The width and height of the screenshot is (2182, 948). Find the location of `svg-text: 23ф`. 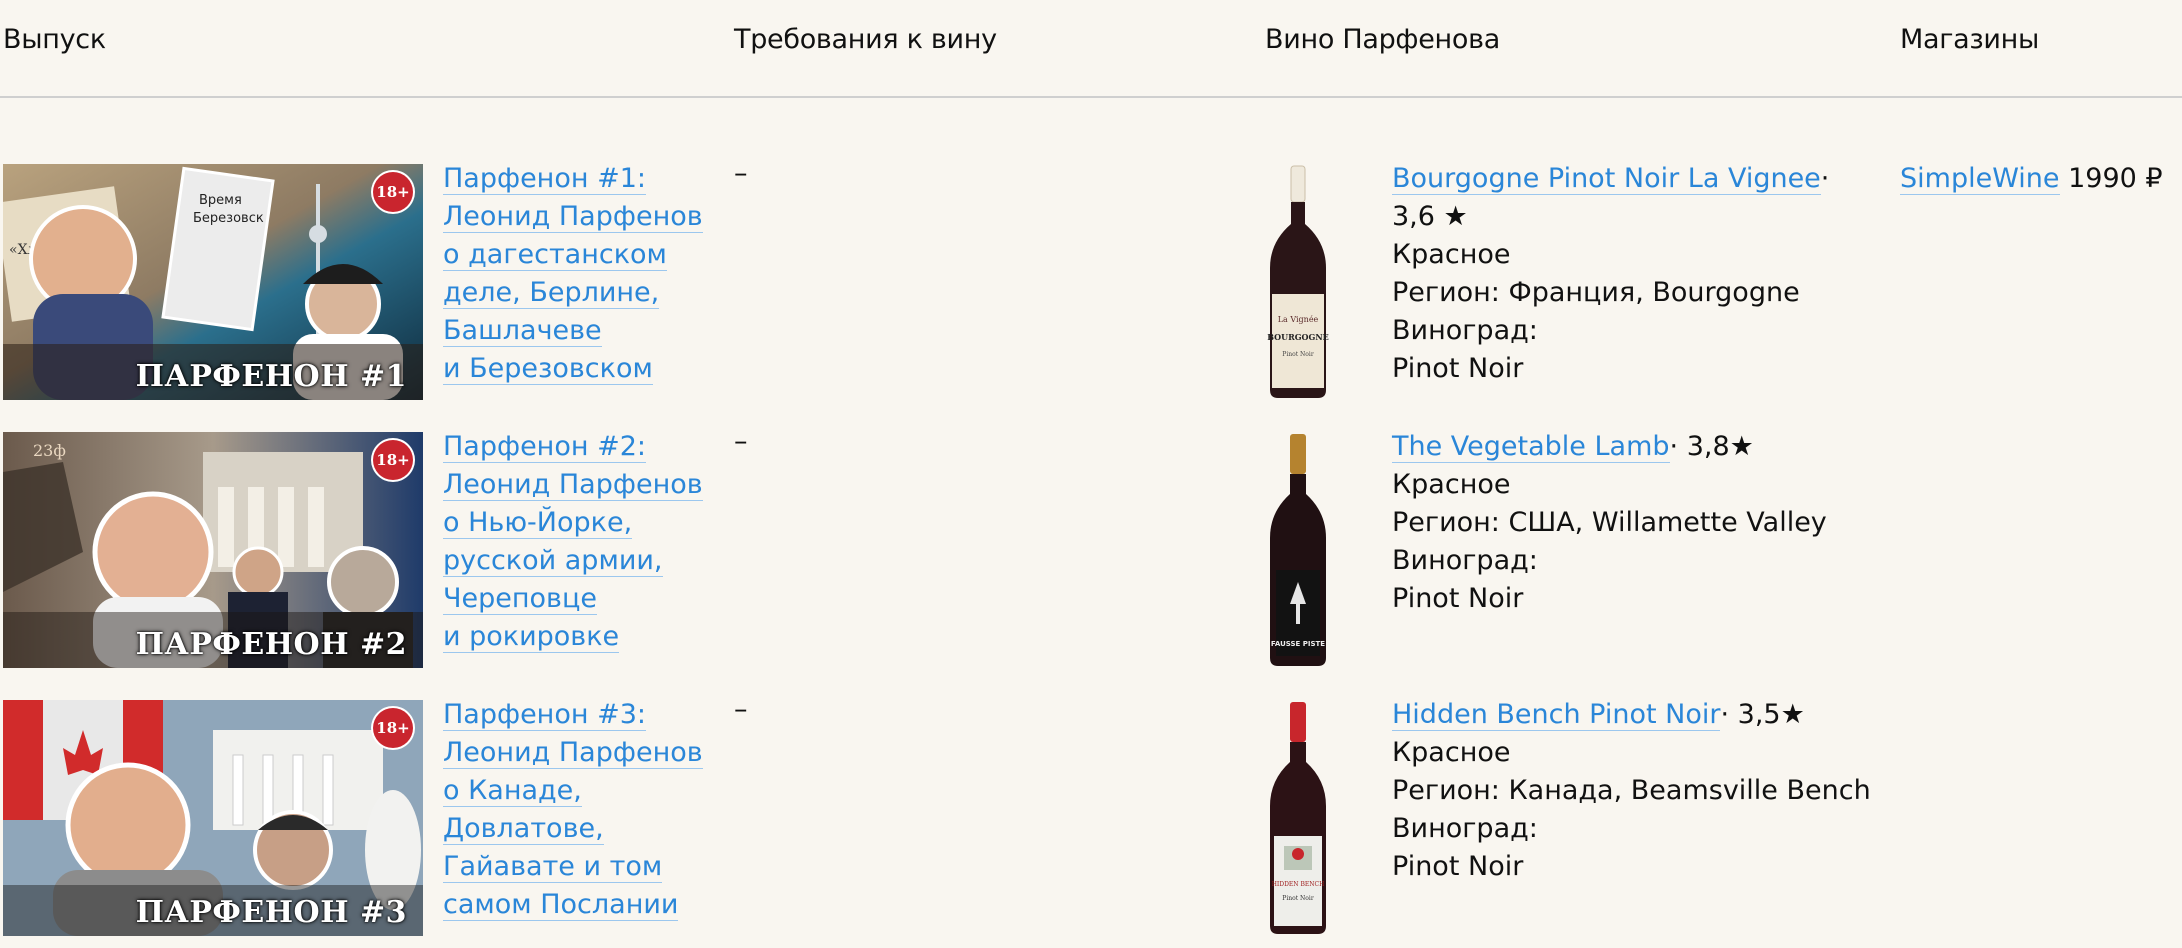

svg-text: 23ф is located at coordinates (49, 450).